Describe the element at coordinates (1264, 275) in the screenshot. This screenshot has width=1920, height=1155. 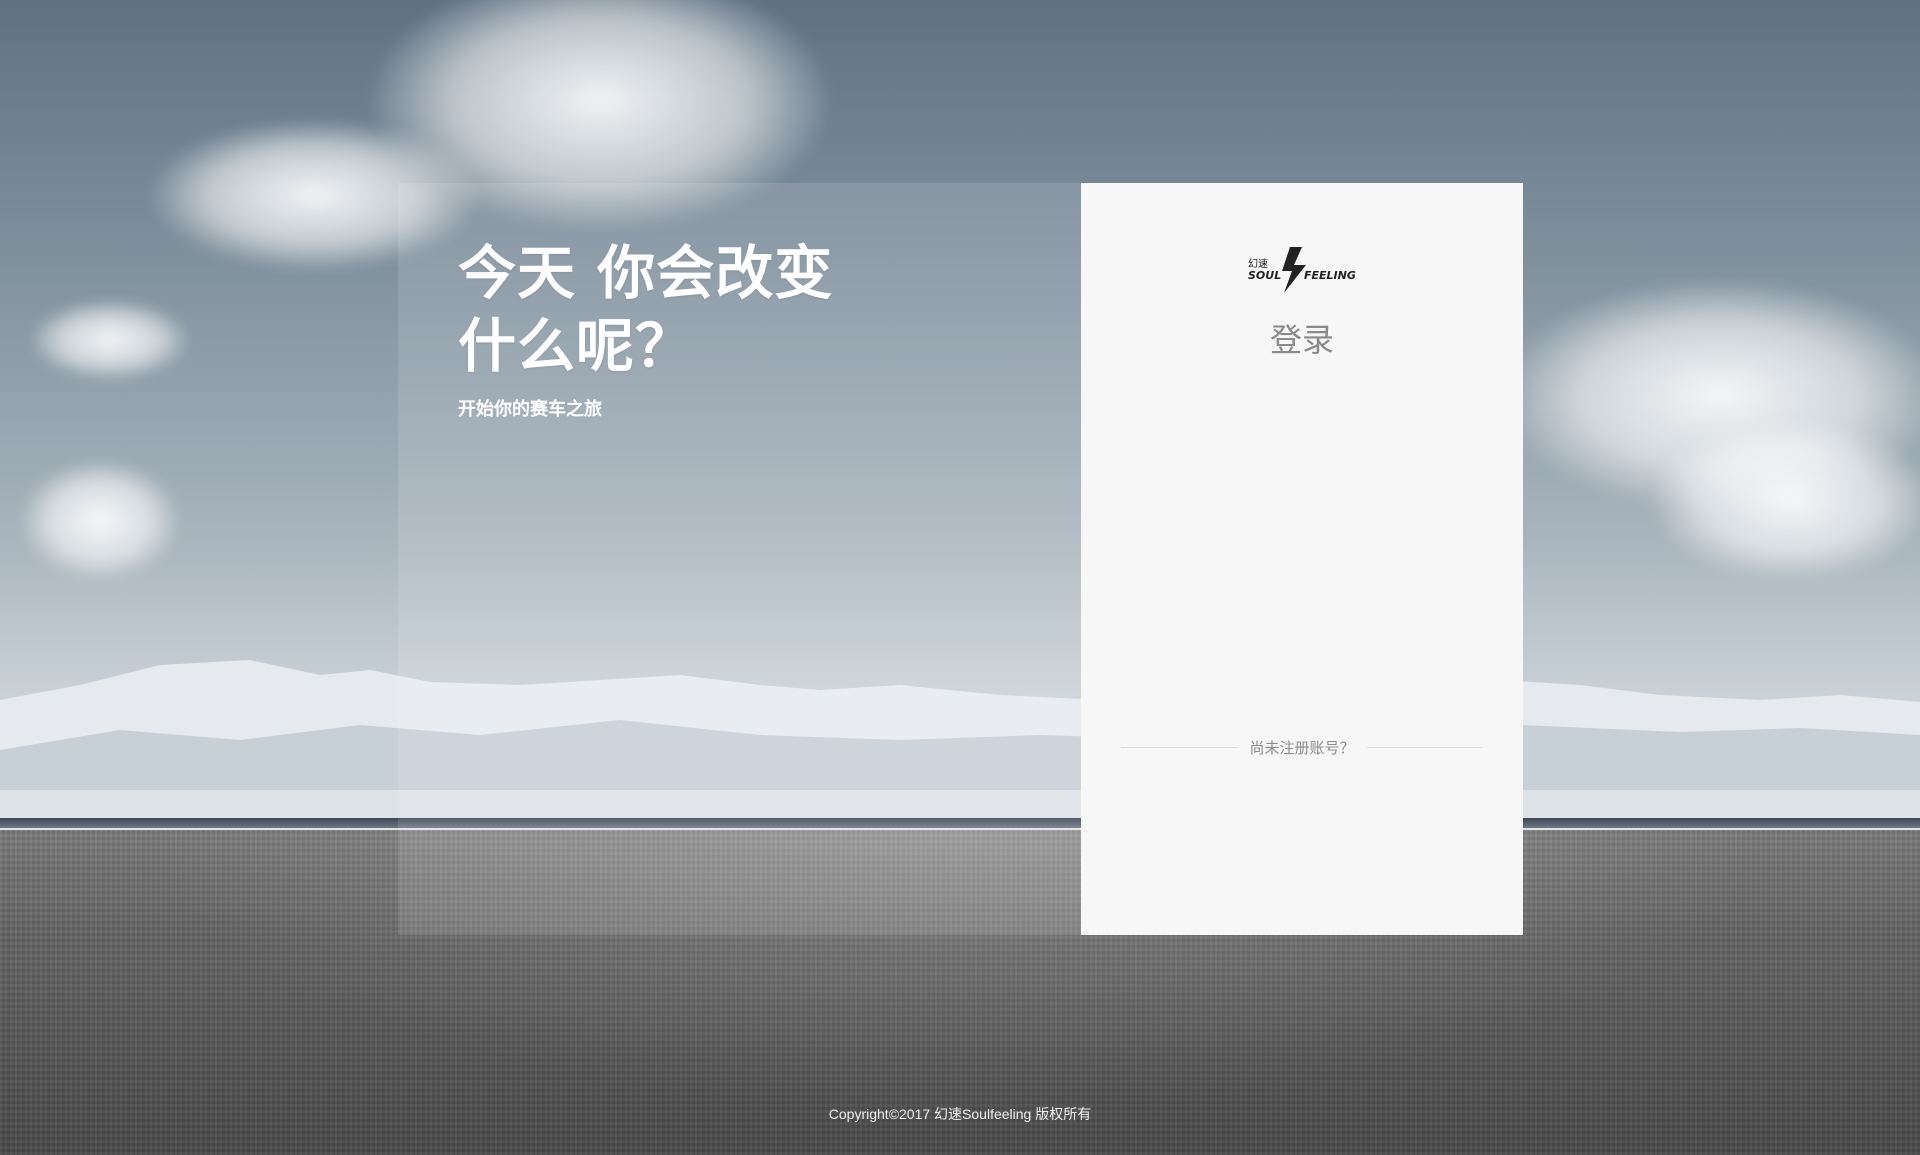
I see `logo-en-left-text: SOUL` at that location.